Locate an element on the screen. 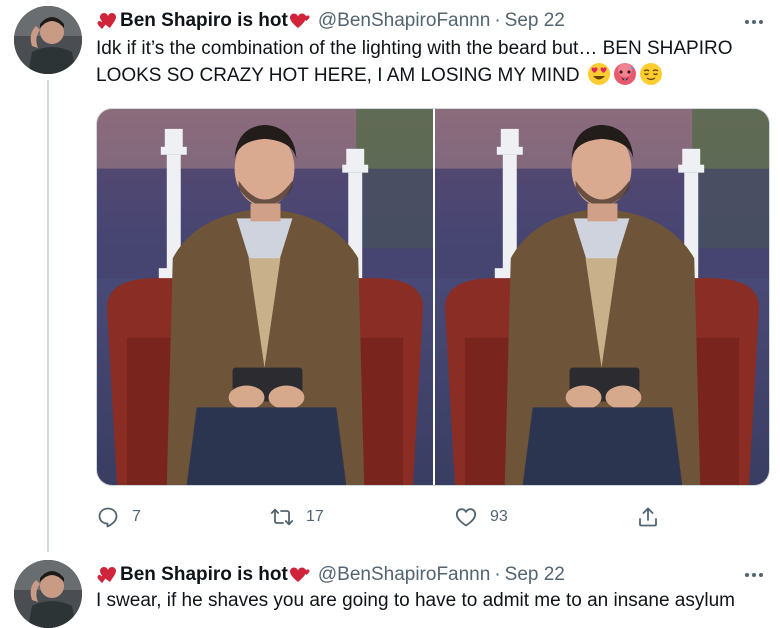 This screenshot has width=780, height=628. retweet-icon is located at coordinates (282, 517).